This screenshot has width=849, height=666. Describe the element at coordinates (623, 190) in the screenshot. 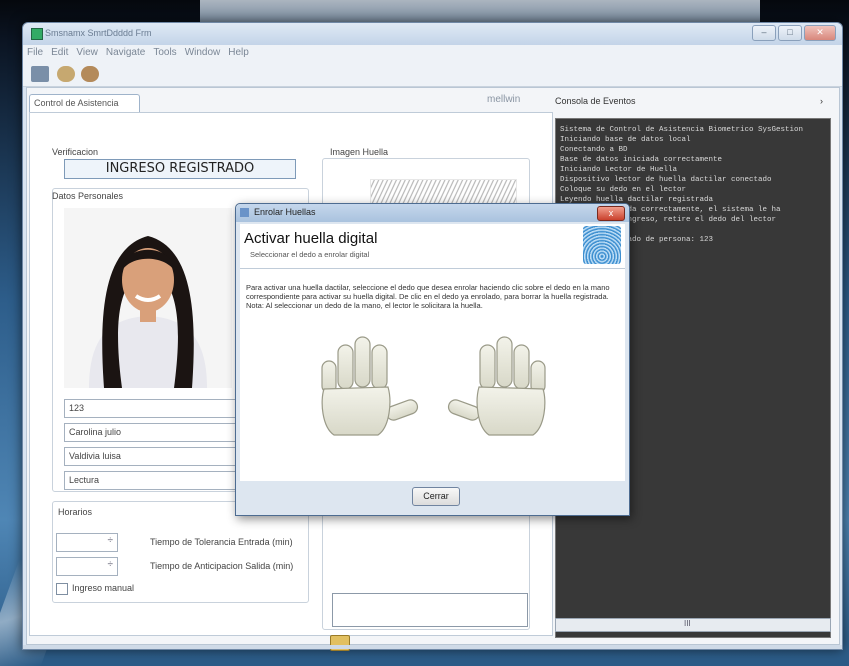

I see `console-line: Coloque su dedo en el lector` at that location.